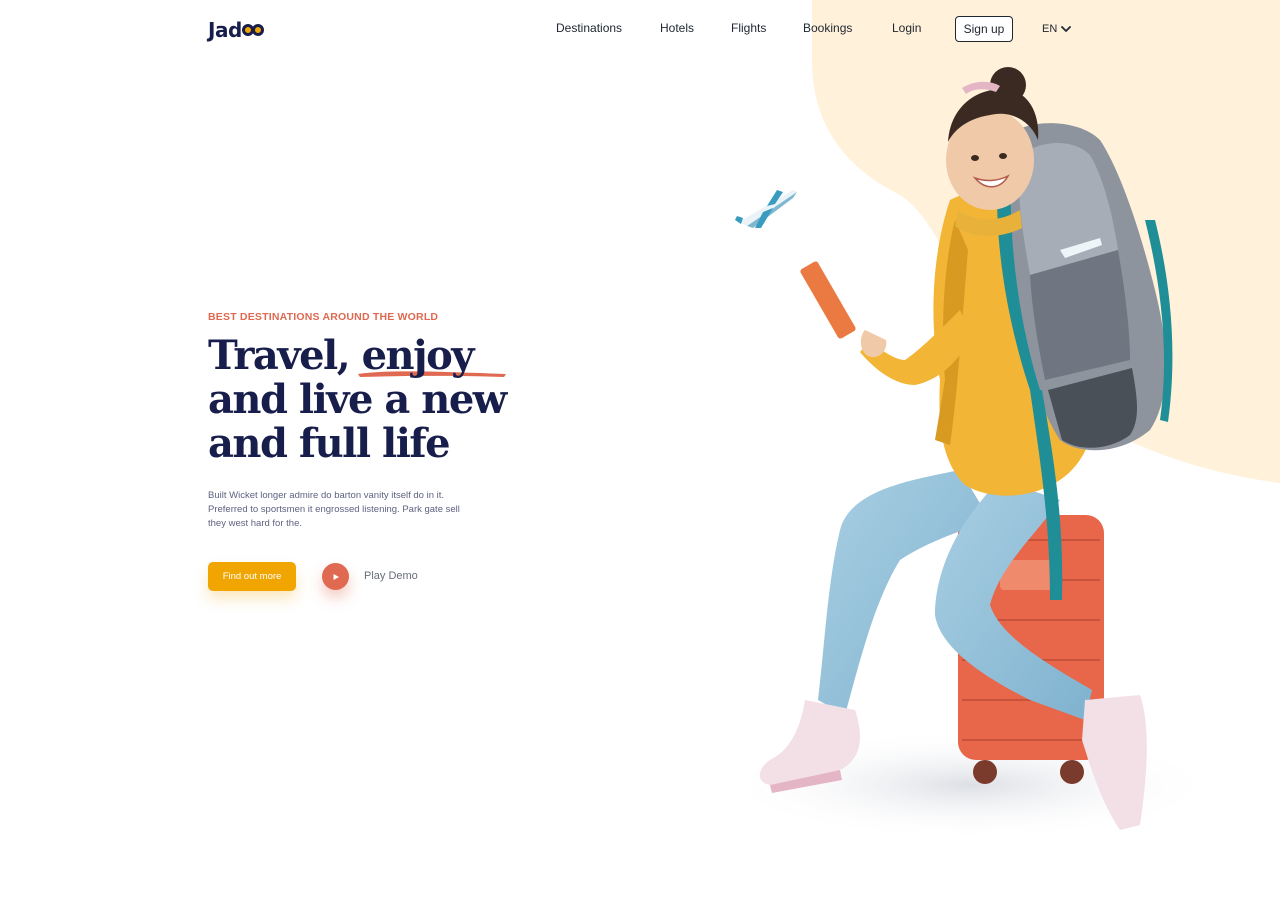 The height and width of the screenshot is (897, 1280). Describe the element at coordinates (827, 28) in the screenshot. I see `nav-bookings: Bookings` at that location.